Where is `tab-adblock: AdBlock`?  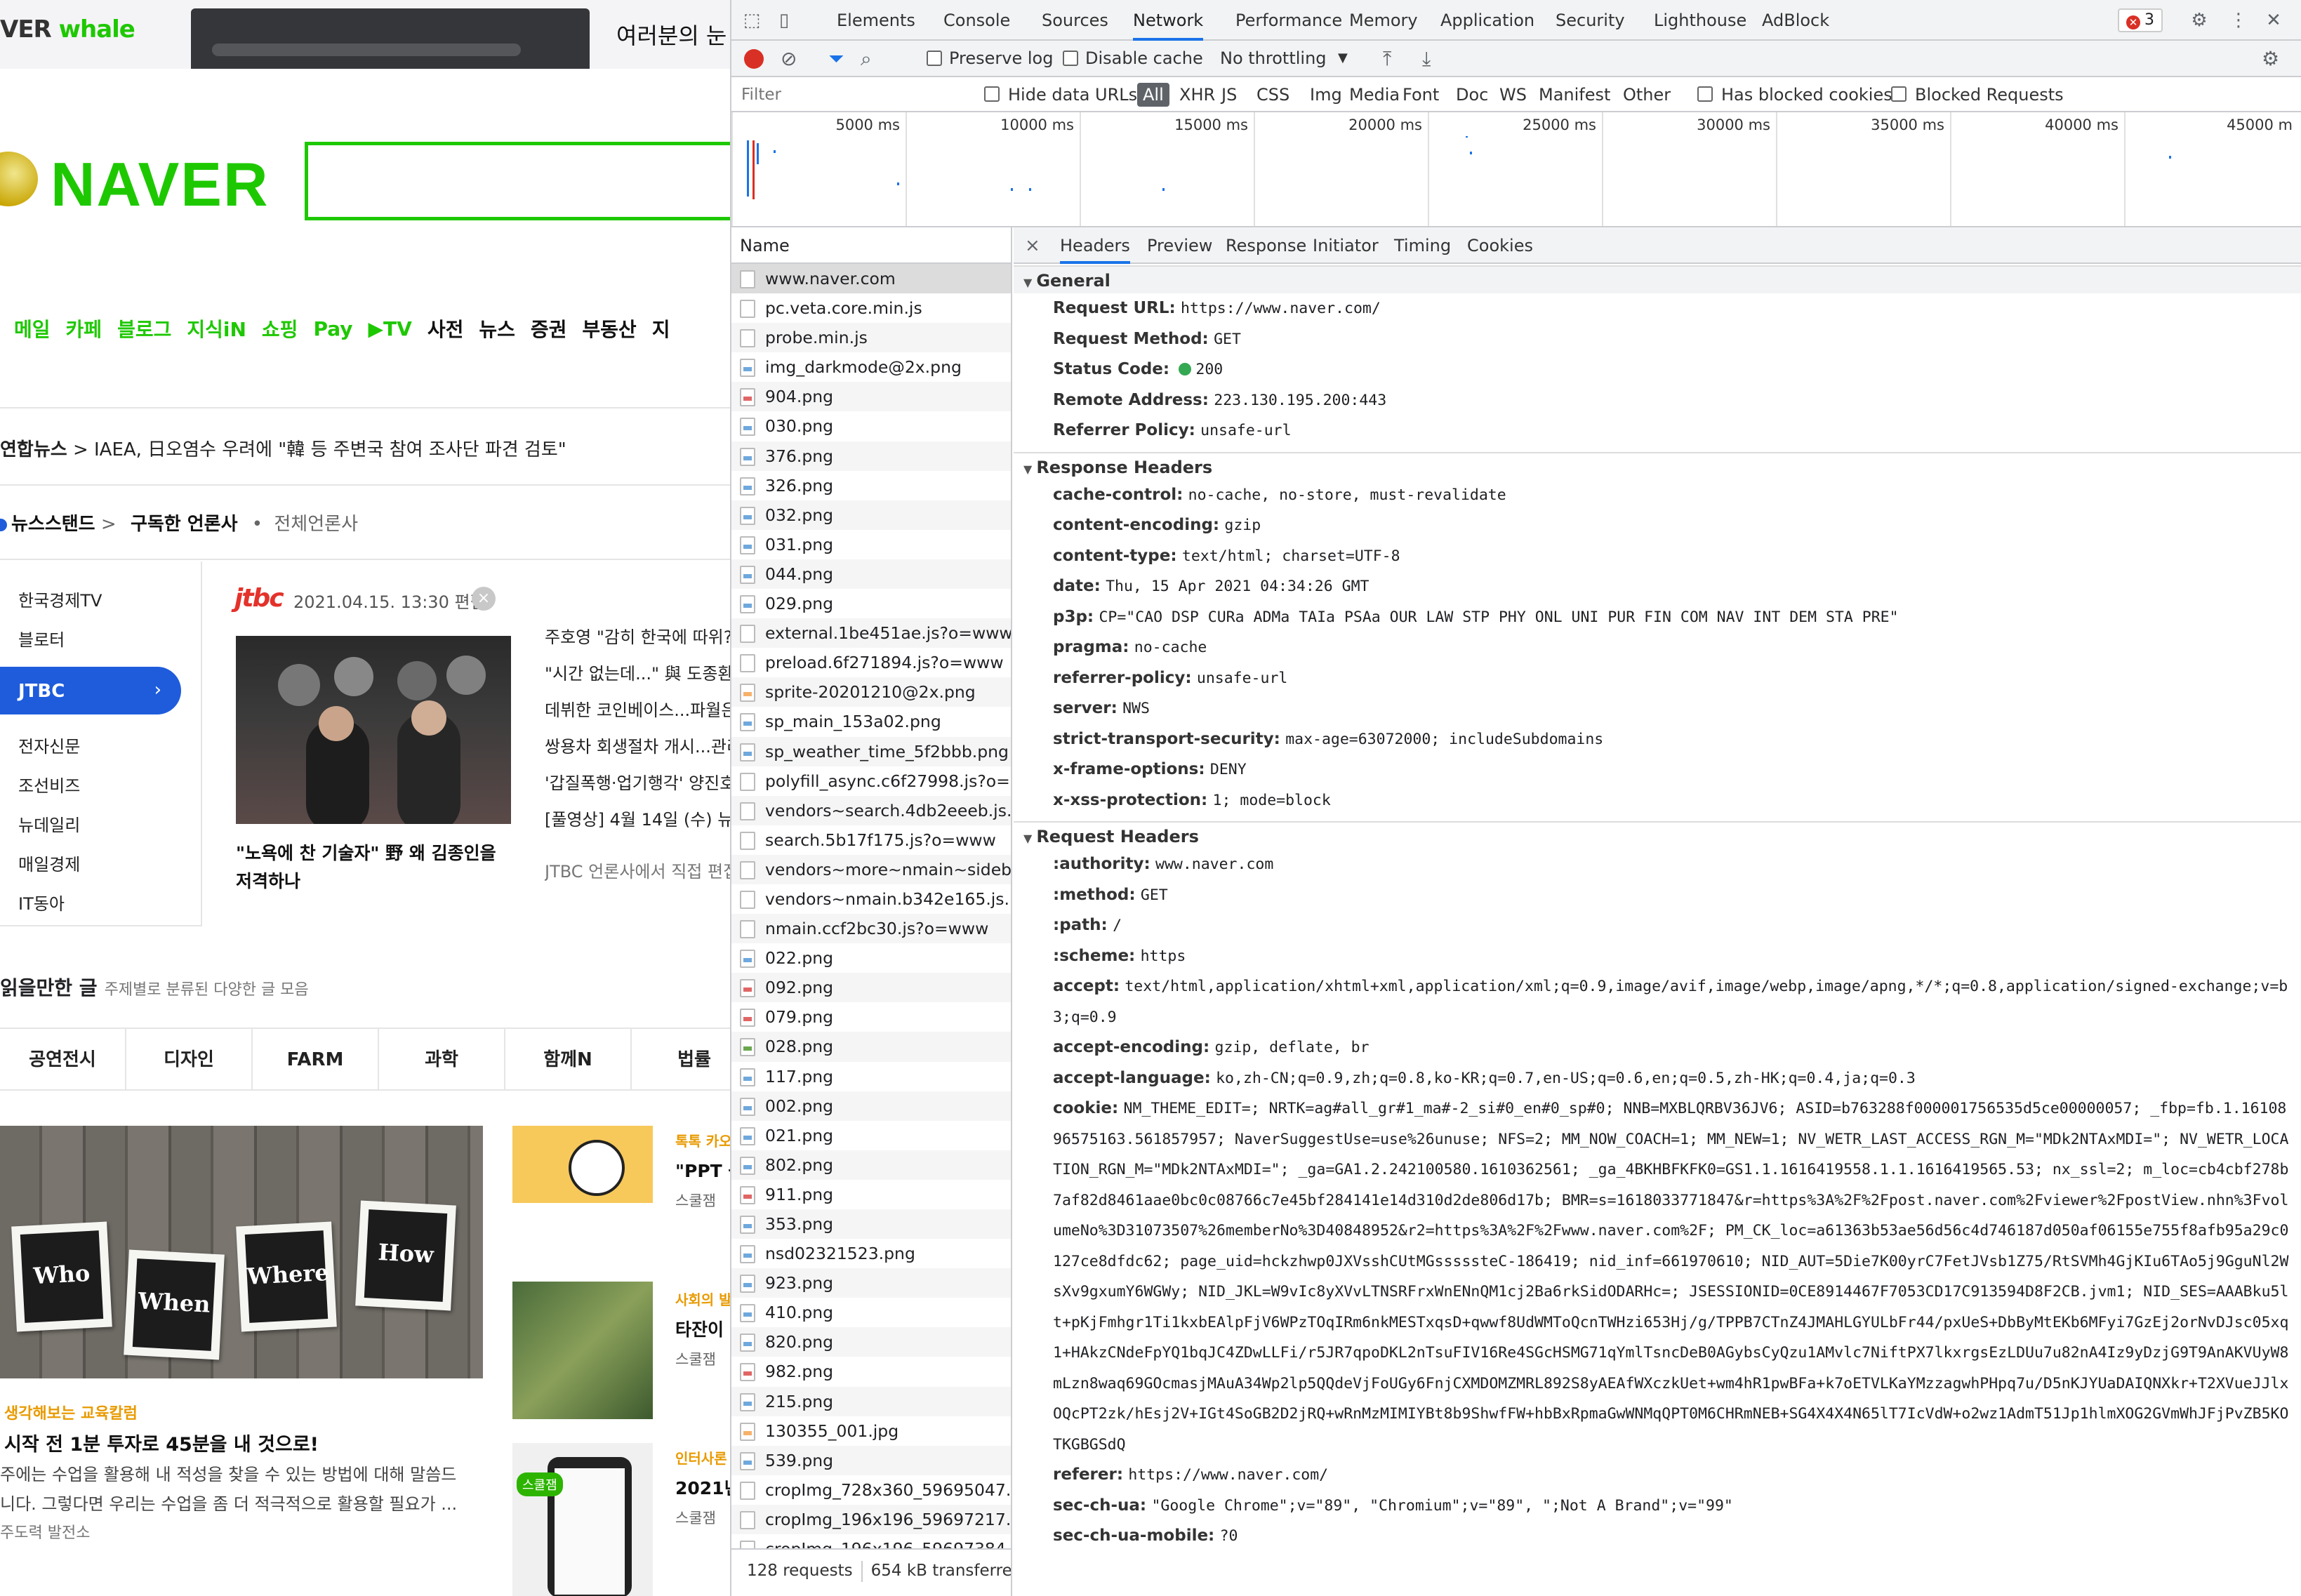
tab-adblock: AdBlock is located at coordinates (1796, 20).